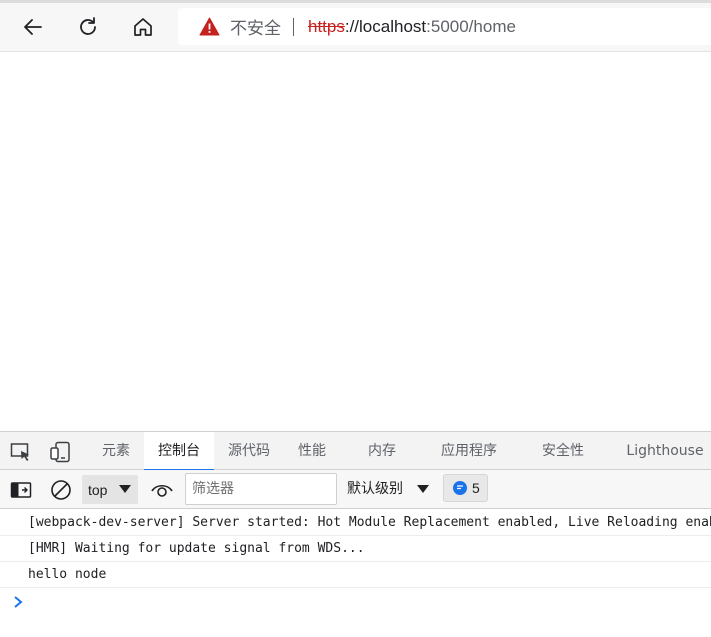 This screenshot has width=711, height=637. What do you see at coordinates (110, 489) in the screenshot?
I see `context-selector: top` at bounding box center [110, 489].